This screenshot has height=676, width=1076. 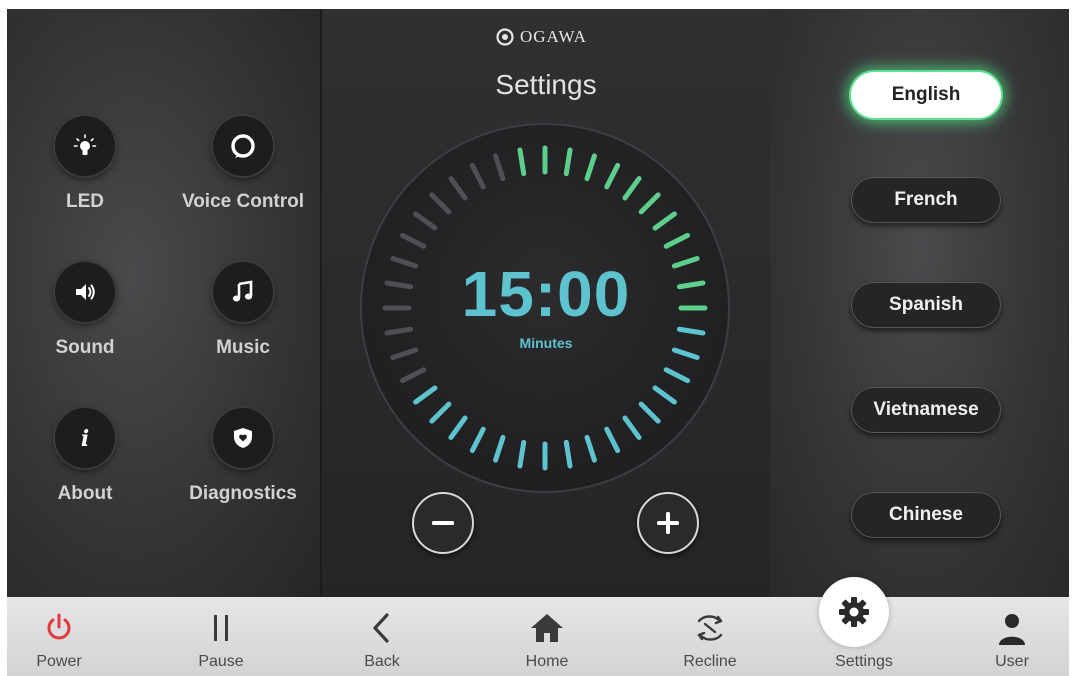 I want to click on shield-heart-icon, so click(x=243, y=438).